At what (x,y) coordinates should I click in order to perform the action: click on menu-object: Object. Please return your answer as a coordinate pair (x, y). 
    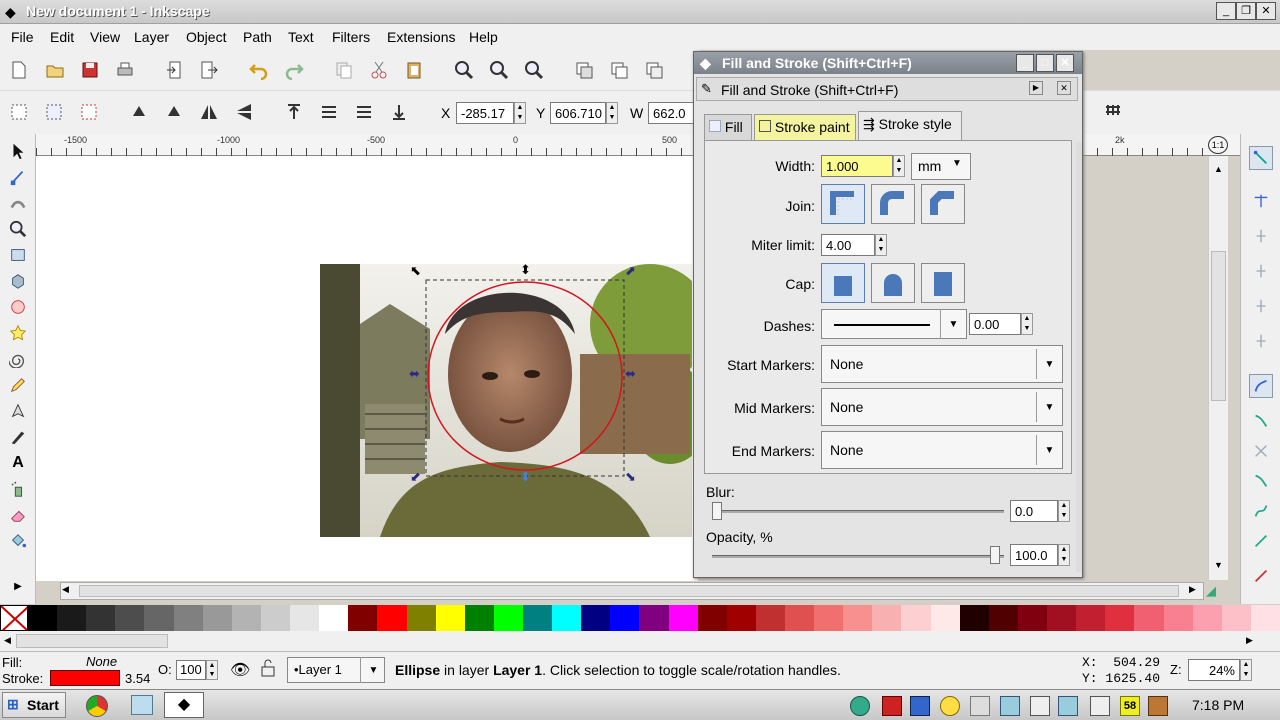
    Looking at the image, I should click on (206, 37).